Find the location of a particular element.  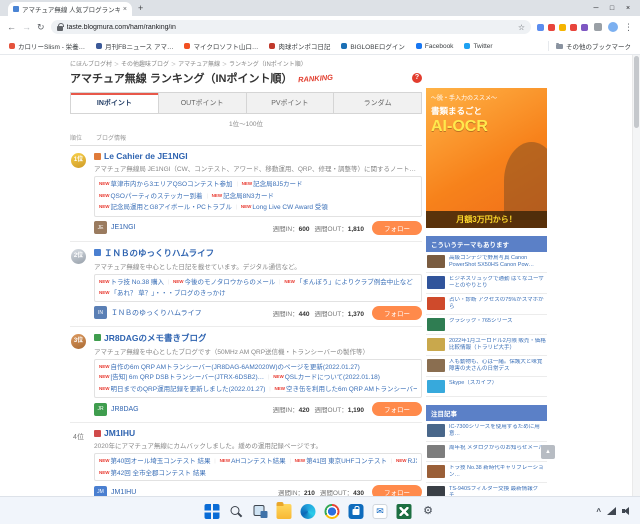

entry-footer: JE JE1NGI 週間IN：600 週間OUT：1,810 フォロー is located at coordinates (258, 227).